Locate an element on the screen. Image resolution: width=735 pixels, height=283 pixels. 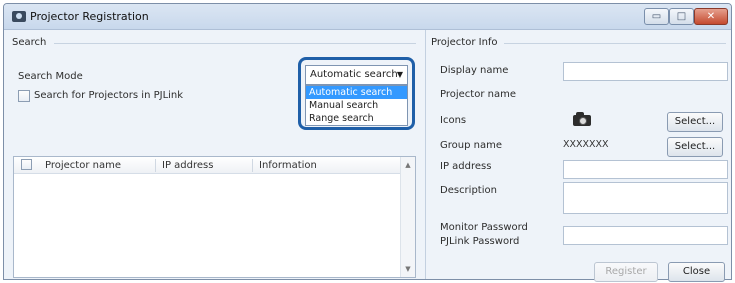
maximize-icon: □ is located at coordinates (681, 16).